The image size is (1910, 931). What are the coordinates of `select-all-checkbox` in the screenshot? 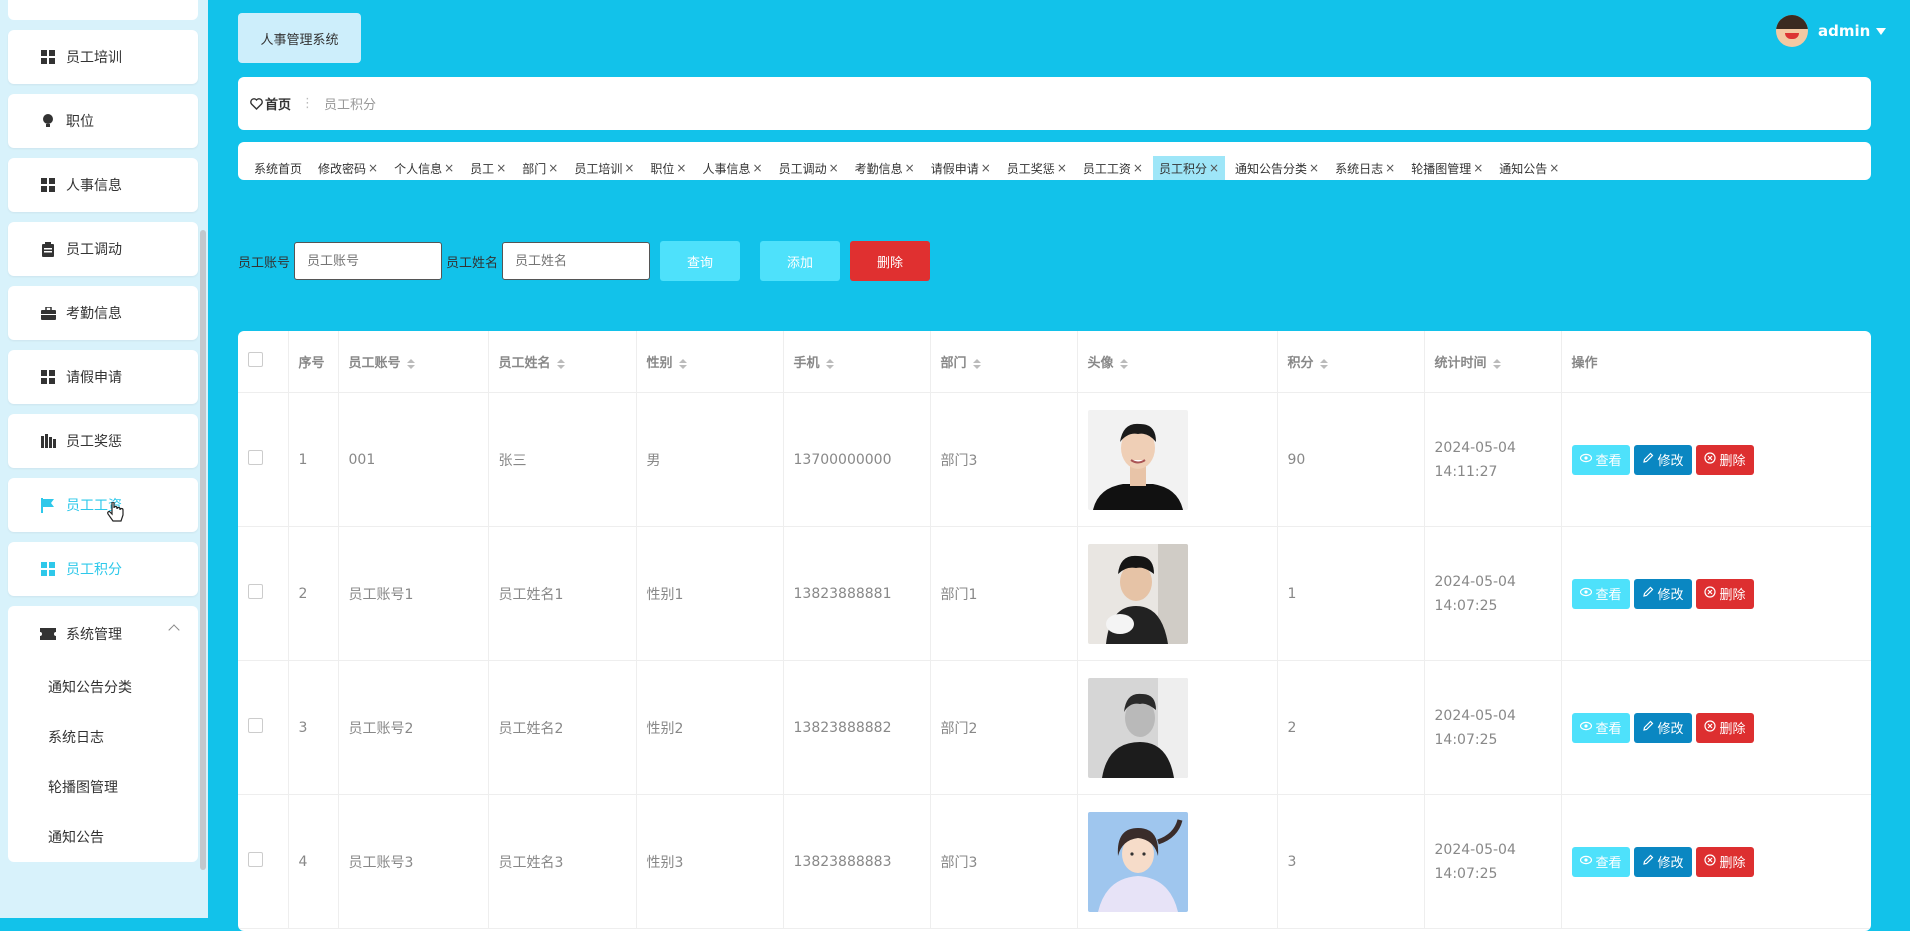 It's located at (255, 359).